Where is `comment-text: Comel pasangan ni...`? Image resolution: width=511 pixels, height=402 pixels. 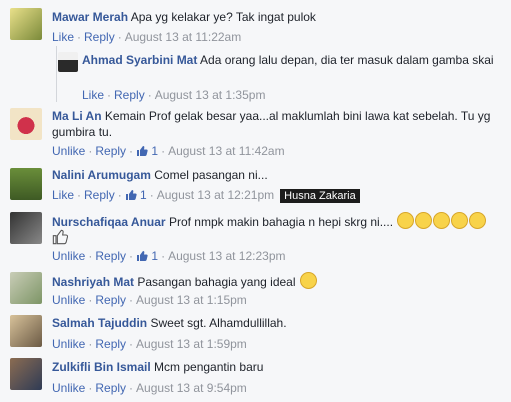 comment-text: Comel pasangan ni... is located at coordinates (211, 175).